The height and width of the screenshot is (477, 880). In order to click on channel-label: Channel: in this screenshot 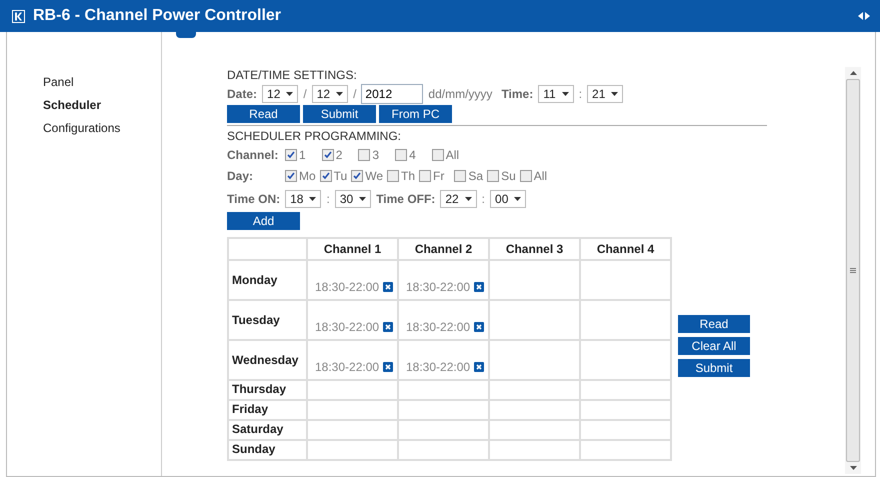, I will do `click(253, 155)`.